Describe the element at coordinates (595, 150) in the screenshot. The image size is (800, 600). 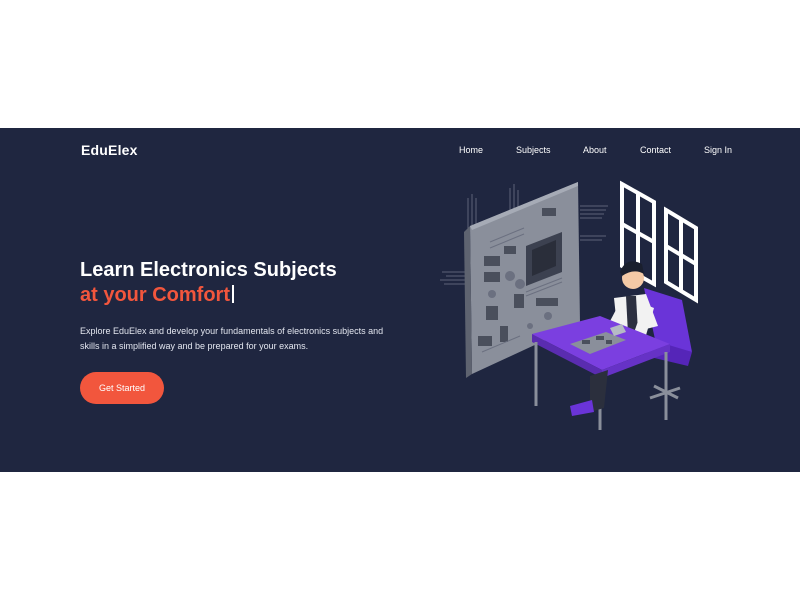
I see `nav-item-about: About` at that location.